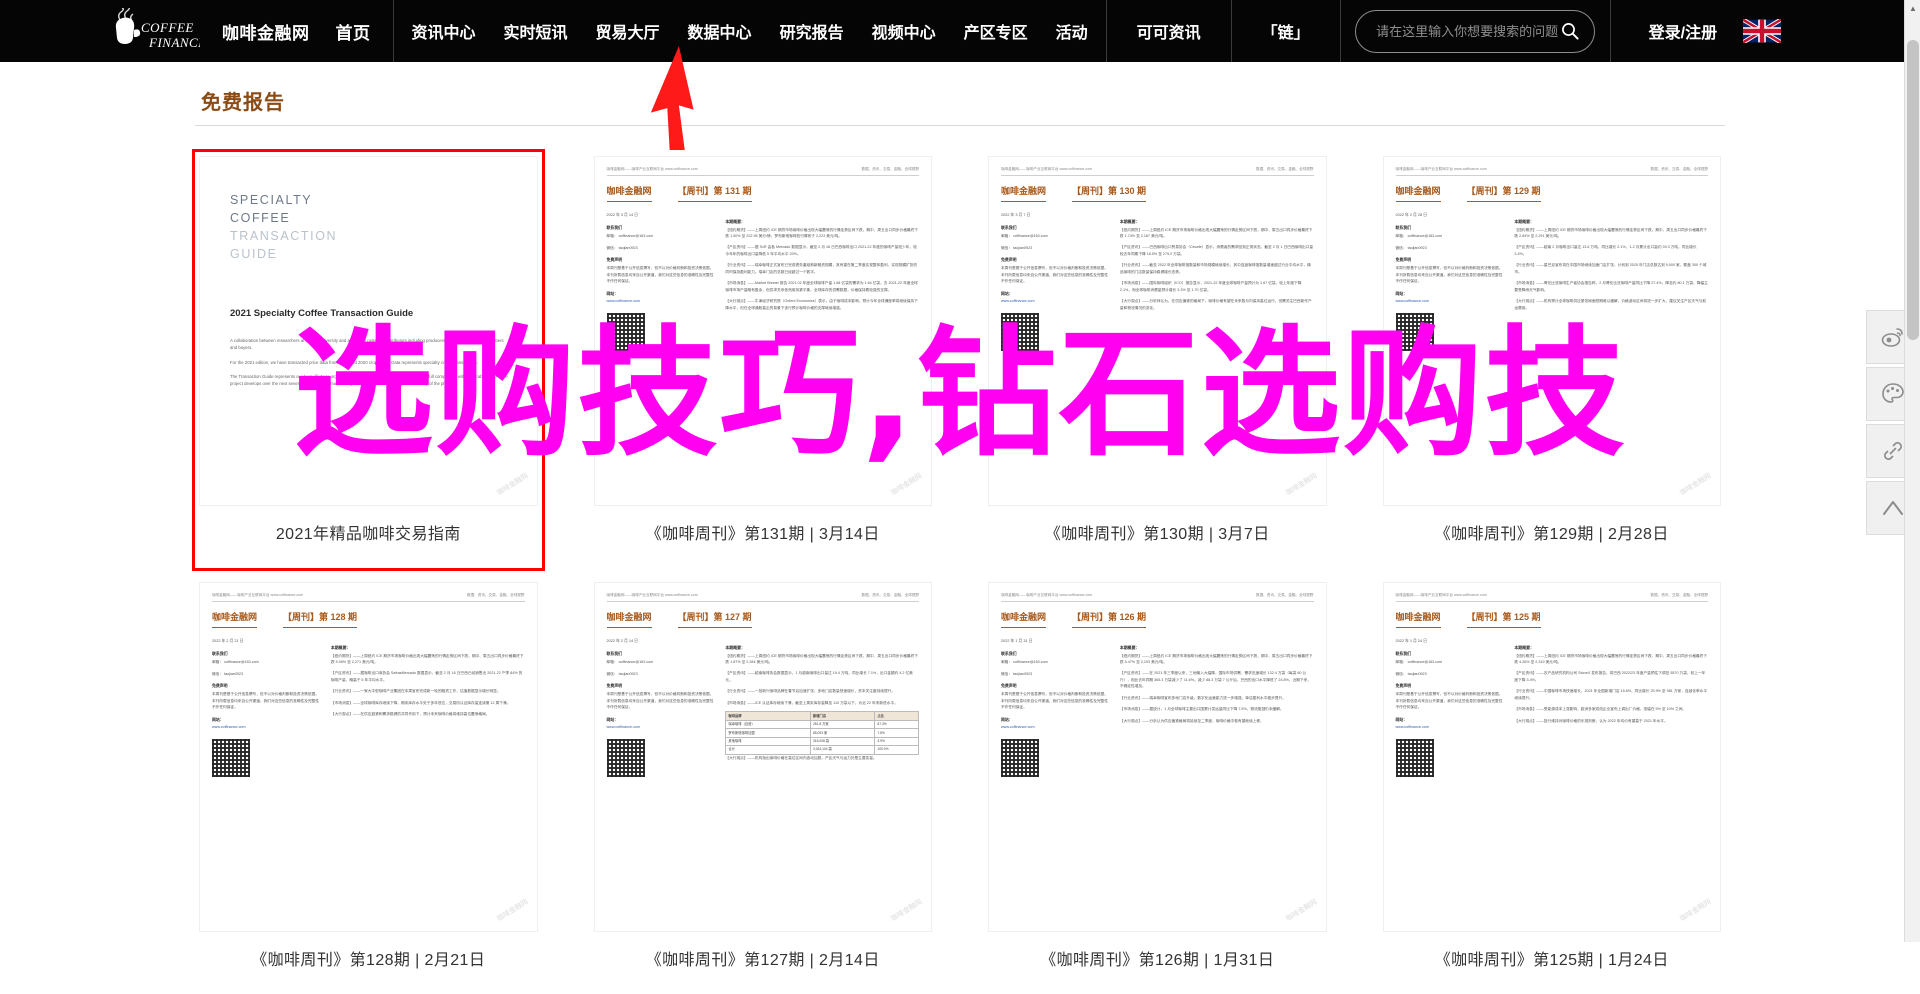 The height and width of the screenshot is (994, 1920). What do you see at coordinates (842, 733) in the screenshot?
I see `table-cell: 85,093 家` at bounding box center [842, 733].